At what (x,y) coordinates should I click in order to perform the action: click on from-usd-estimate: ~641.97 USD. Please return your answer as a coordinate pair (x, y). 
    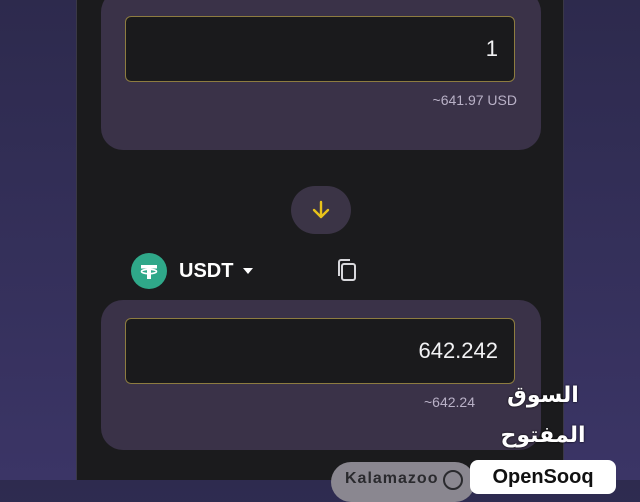
    Looking at the image, I should click on (474, 100).